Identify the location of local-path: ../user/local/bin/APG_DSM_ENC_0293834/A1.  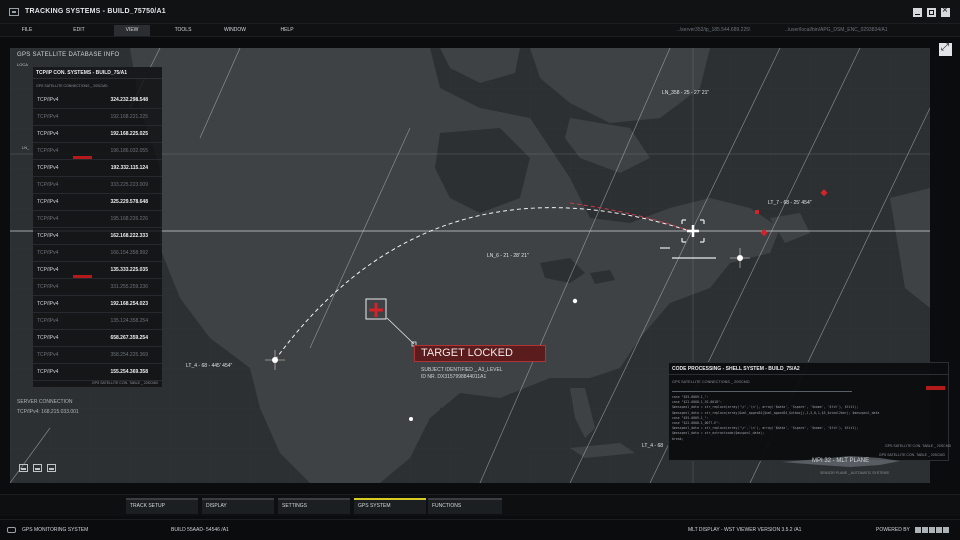
(836, 30).